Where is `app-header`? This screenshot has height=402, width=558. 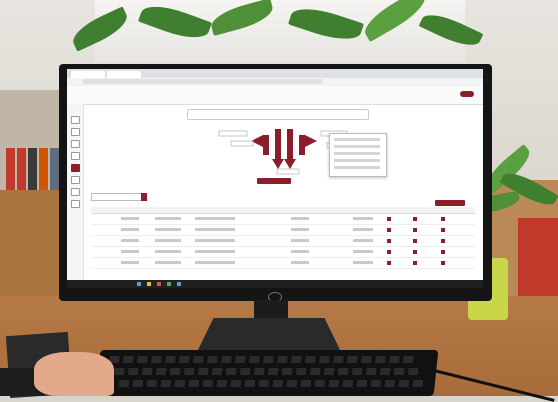 app-header is located at coordinates (275, 95).